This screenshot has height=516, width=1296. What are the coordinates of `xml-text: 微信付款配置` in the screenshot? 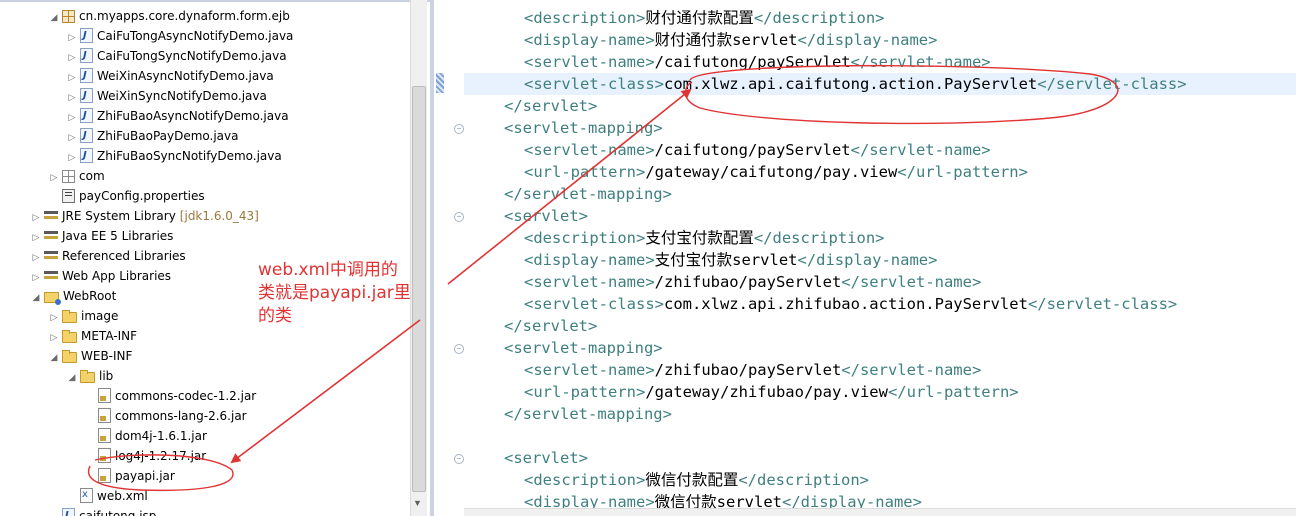 It's located at (692, 480).